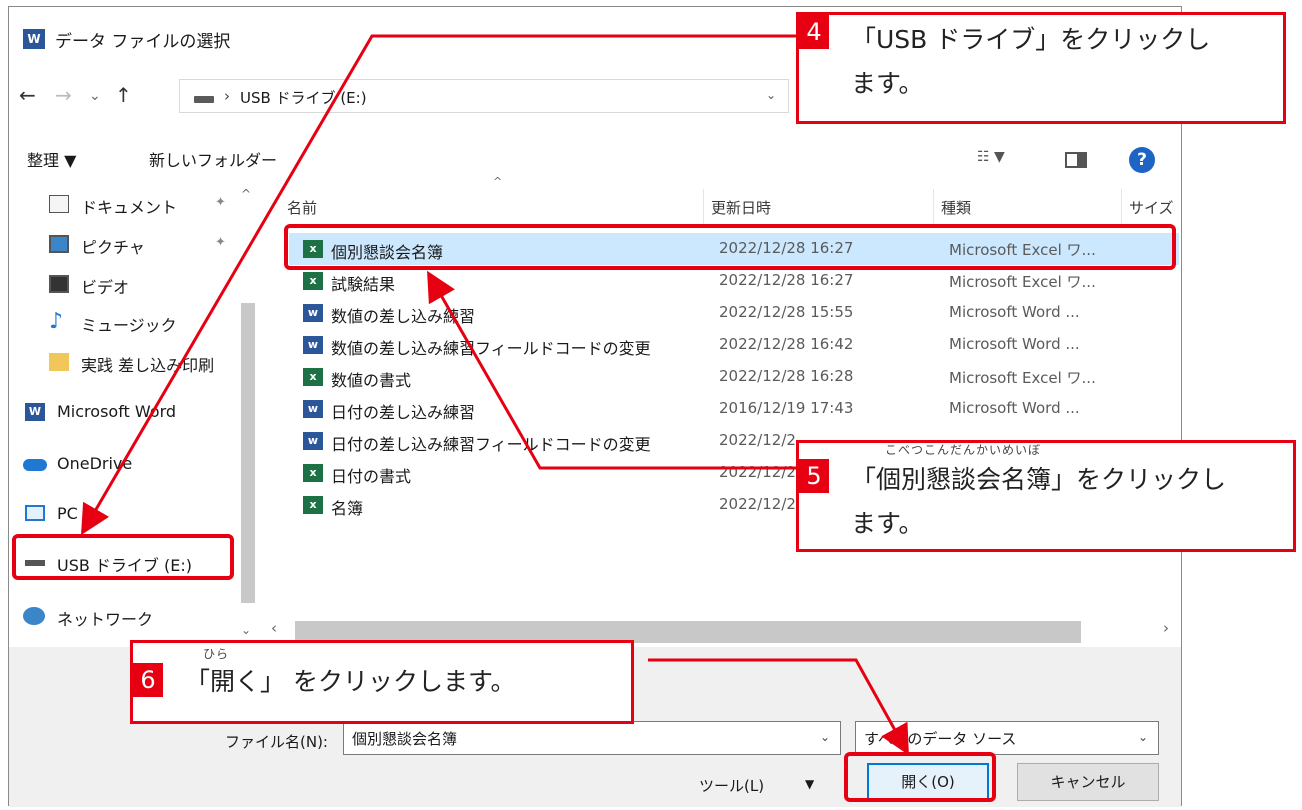 Image resolution: width=1302 pixels, height=810 pixels. I want to click on callout-text: 「USB ドライブ」をクリックし, so click(1031, 39).